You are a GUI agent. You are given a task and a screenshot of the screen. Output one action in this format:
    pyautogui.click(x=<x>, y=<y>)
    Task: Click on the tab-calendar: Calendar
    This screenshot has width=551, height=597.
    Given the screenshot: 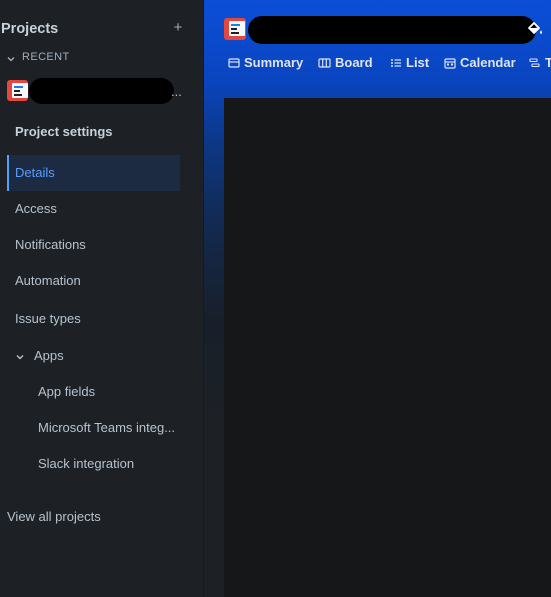 What is the action you would take?
    pyautogui.click(x=480, y=63)
    